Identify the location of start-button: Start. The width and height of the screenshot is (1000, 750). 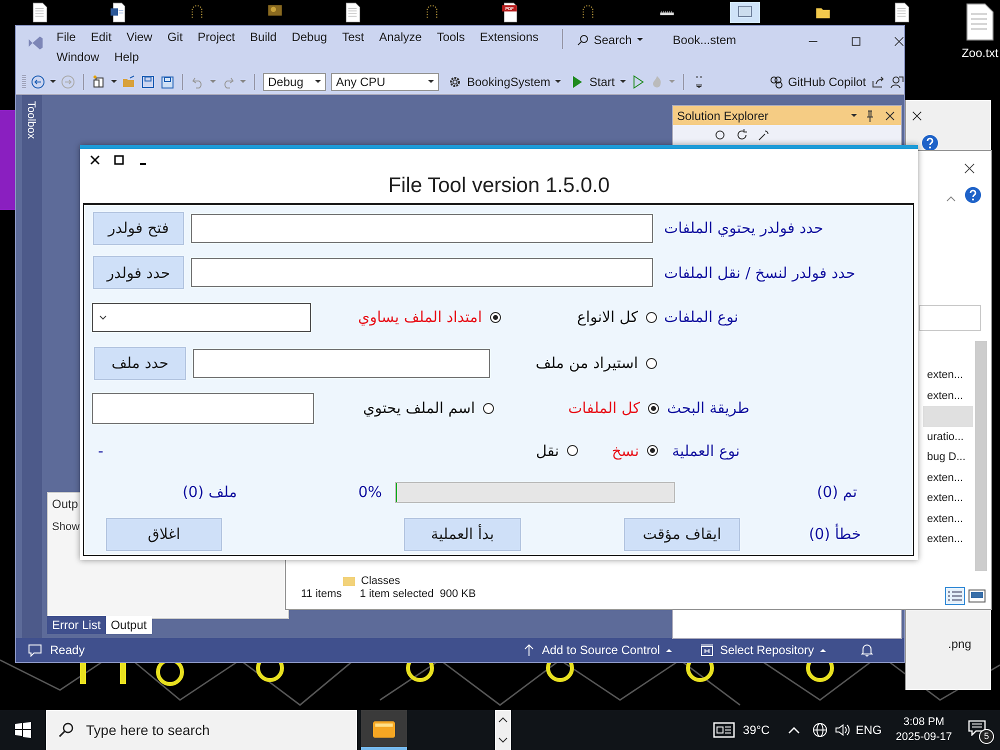
(598, 82).